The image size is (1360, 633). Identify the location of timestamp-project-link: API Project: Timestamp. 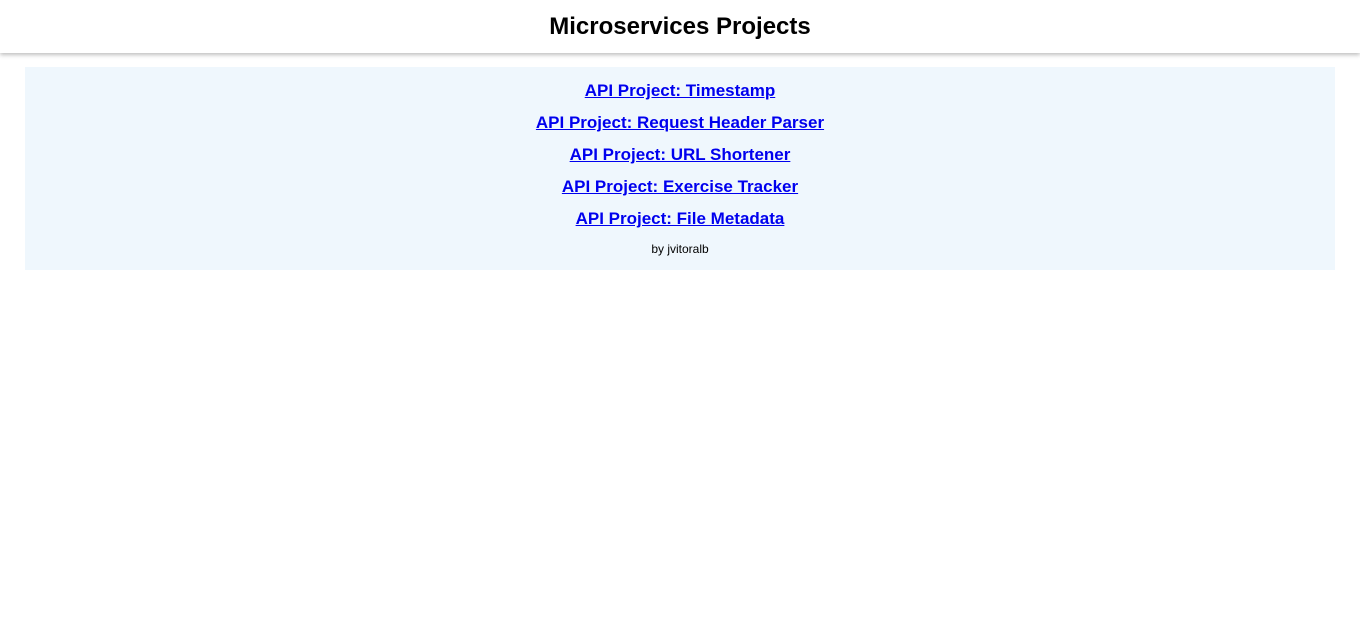
(680, 90).